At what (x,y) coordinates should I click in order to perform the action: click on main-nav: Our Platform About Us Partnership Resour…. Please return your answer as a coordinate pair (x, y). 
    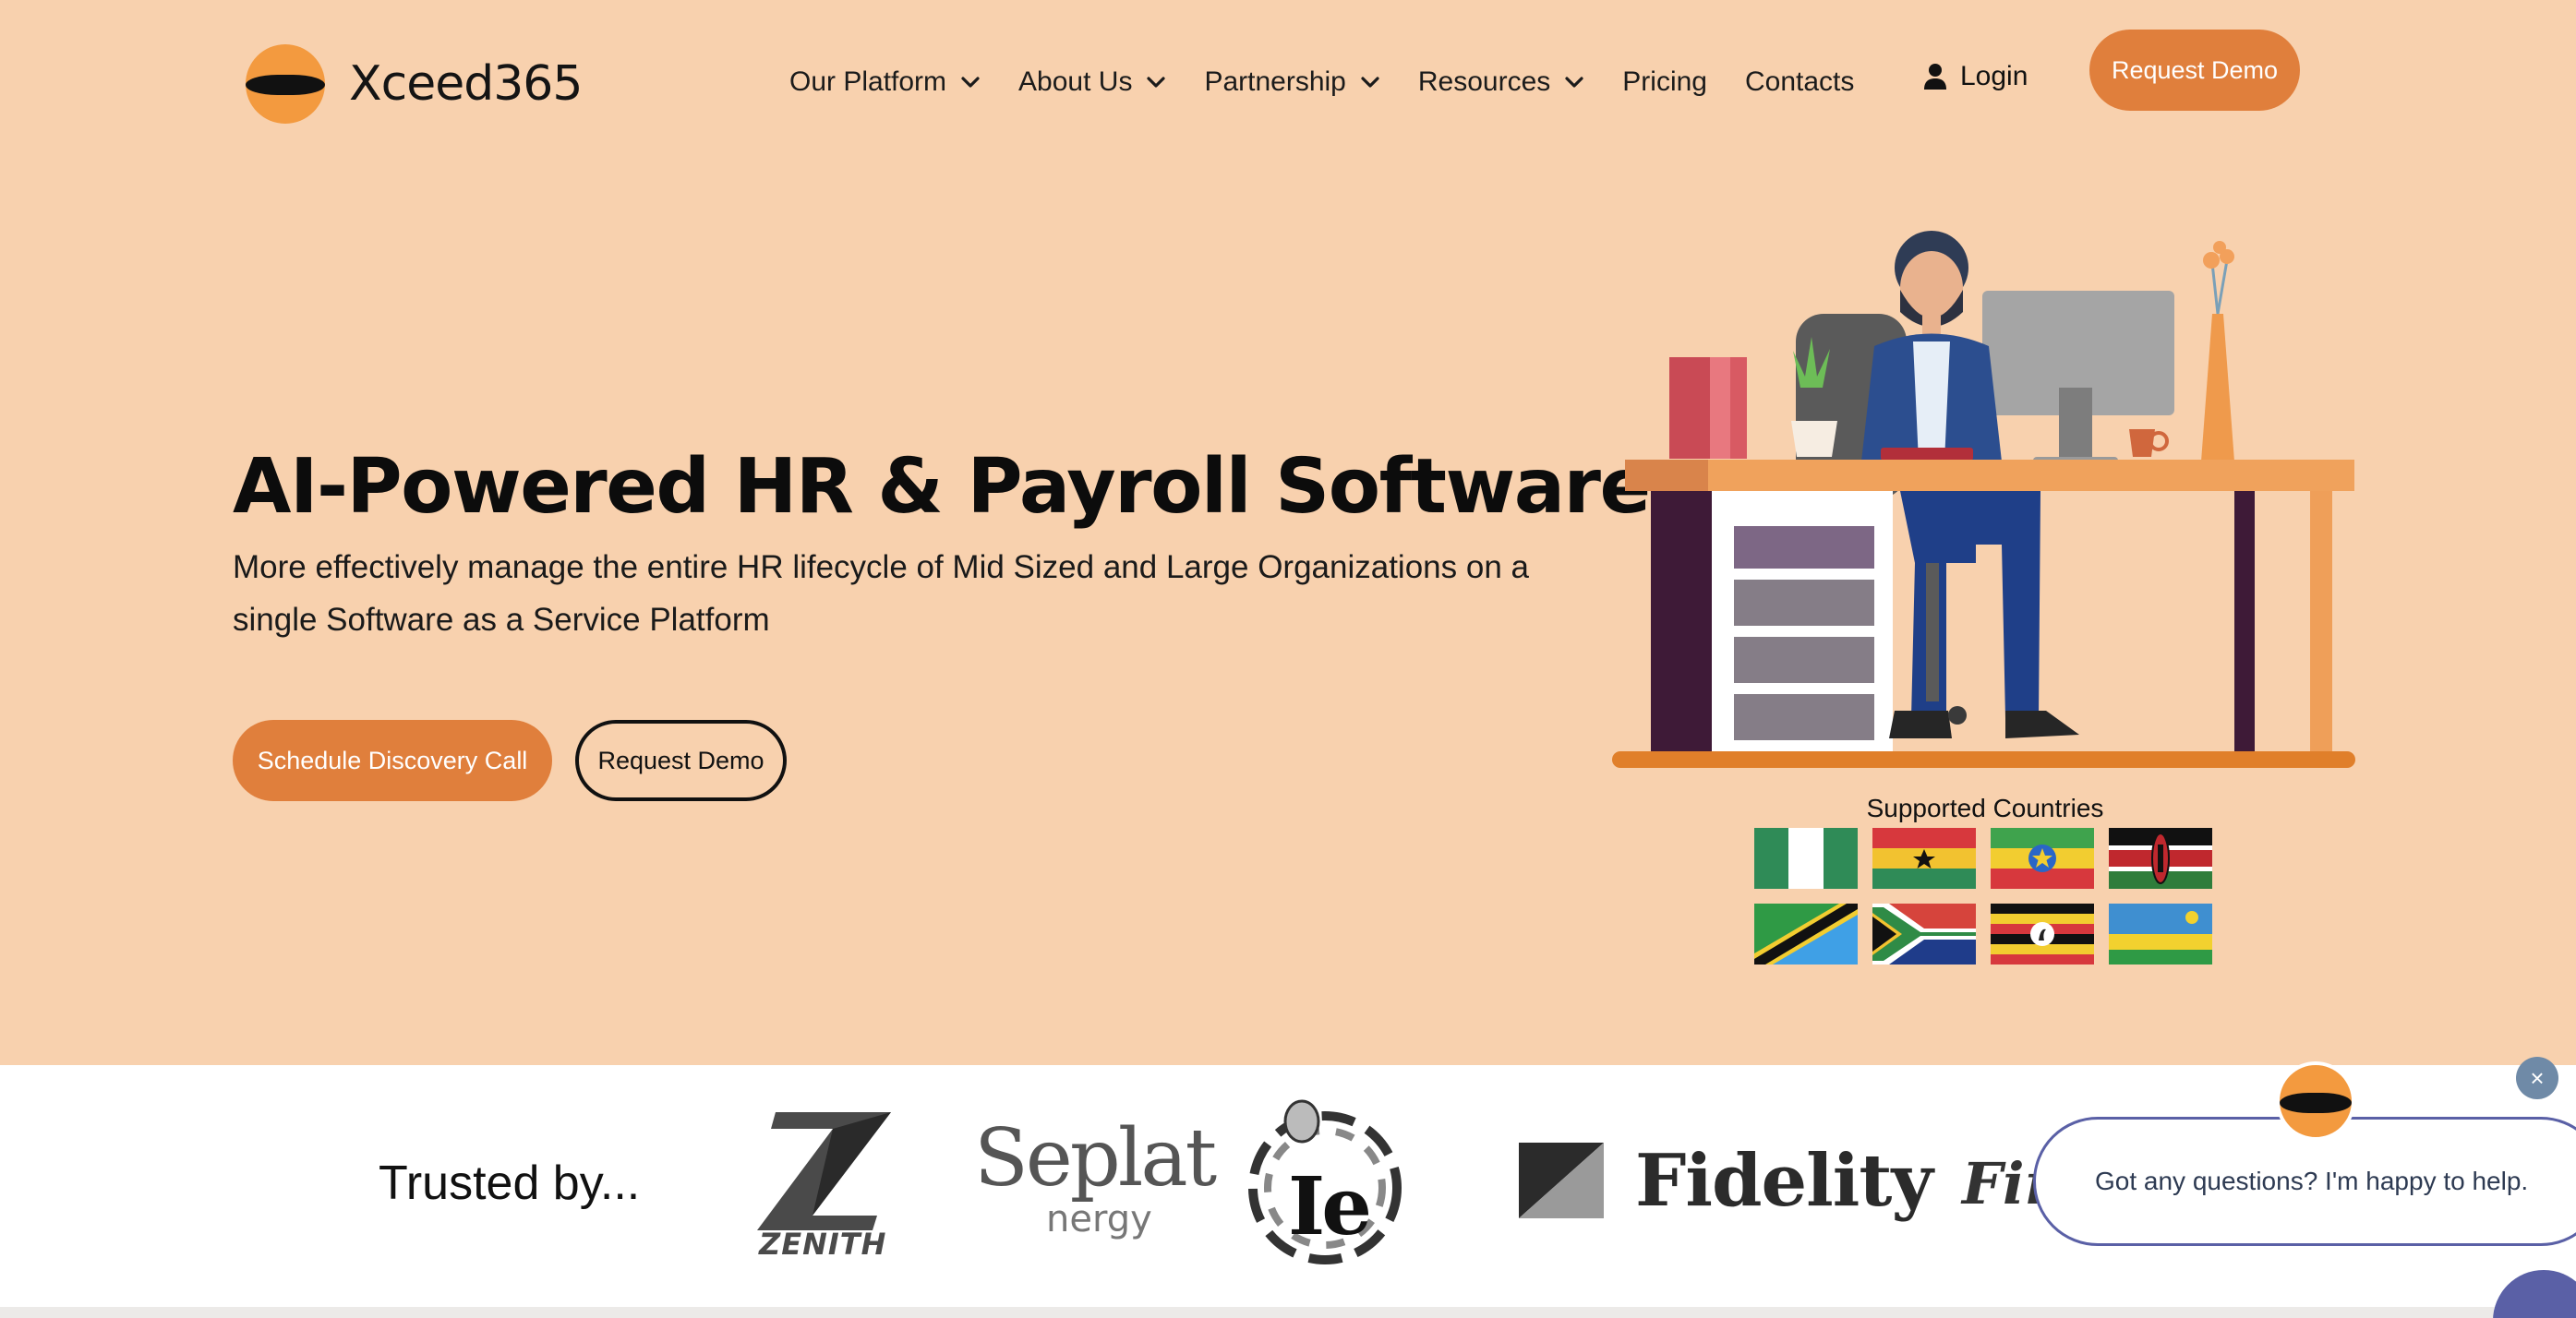
    Looking at the image, I should click on (1340, 82).